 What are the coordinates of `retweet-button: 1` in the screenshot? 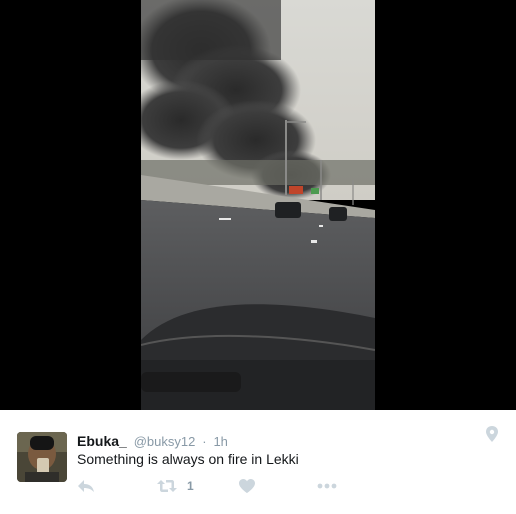 It's located at (175, 486).